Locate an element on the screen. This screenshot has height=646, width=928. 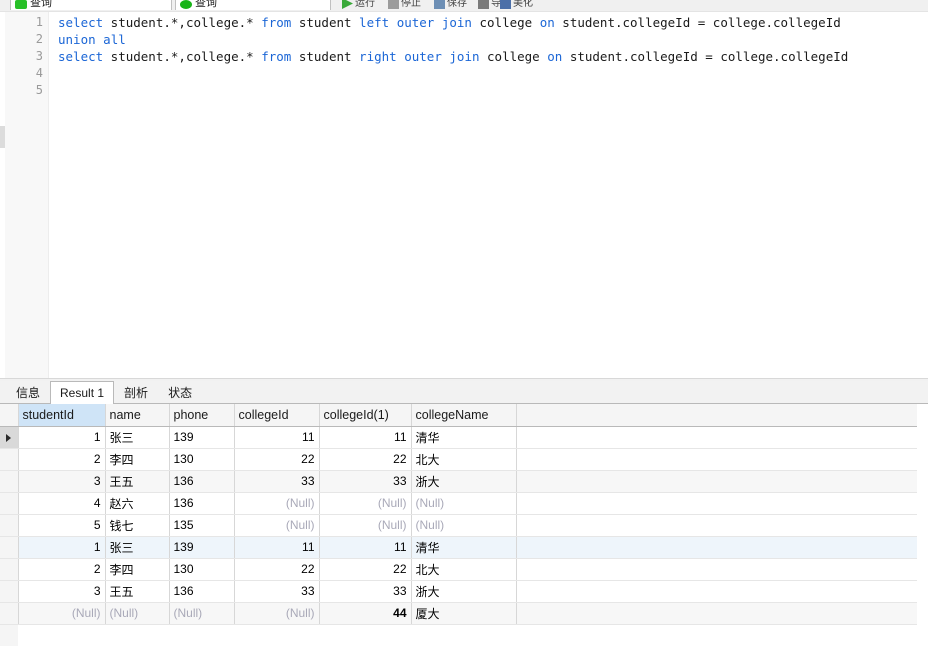
column-header-collegeid-1-: collegeId(1) is located at coordinates (365, 415).